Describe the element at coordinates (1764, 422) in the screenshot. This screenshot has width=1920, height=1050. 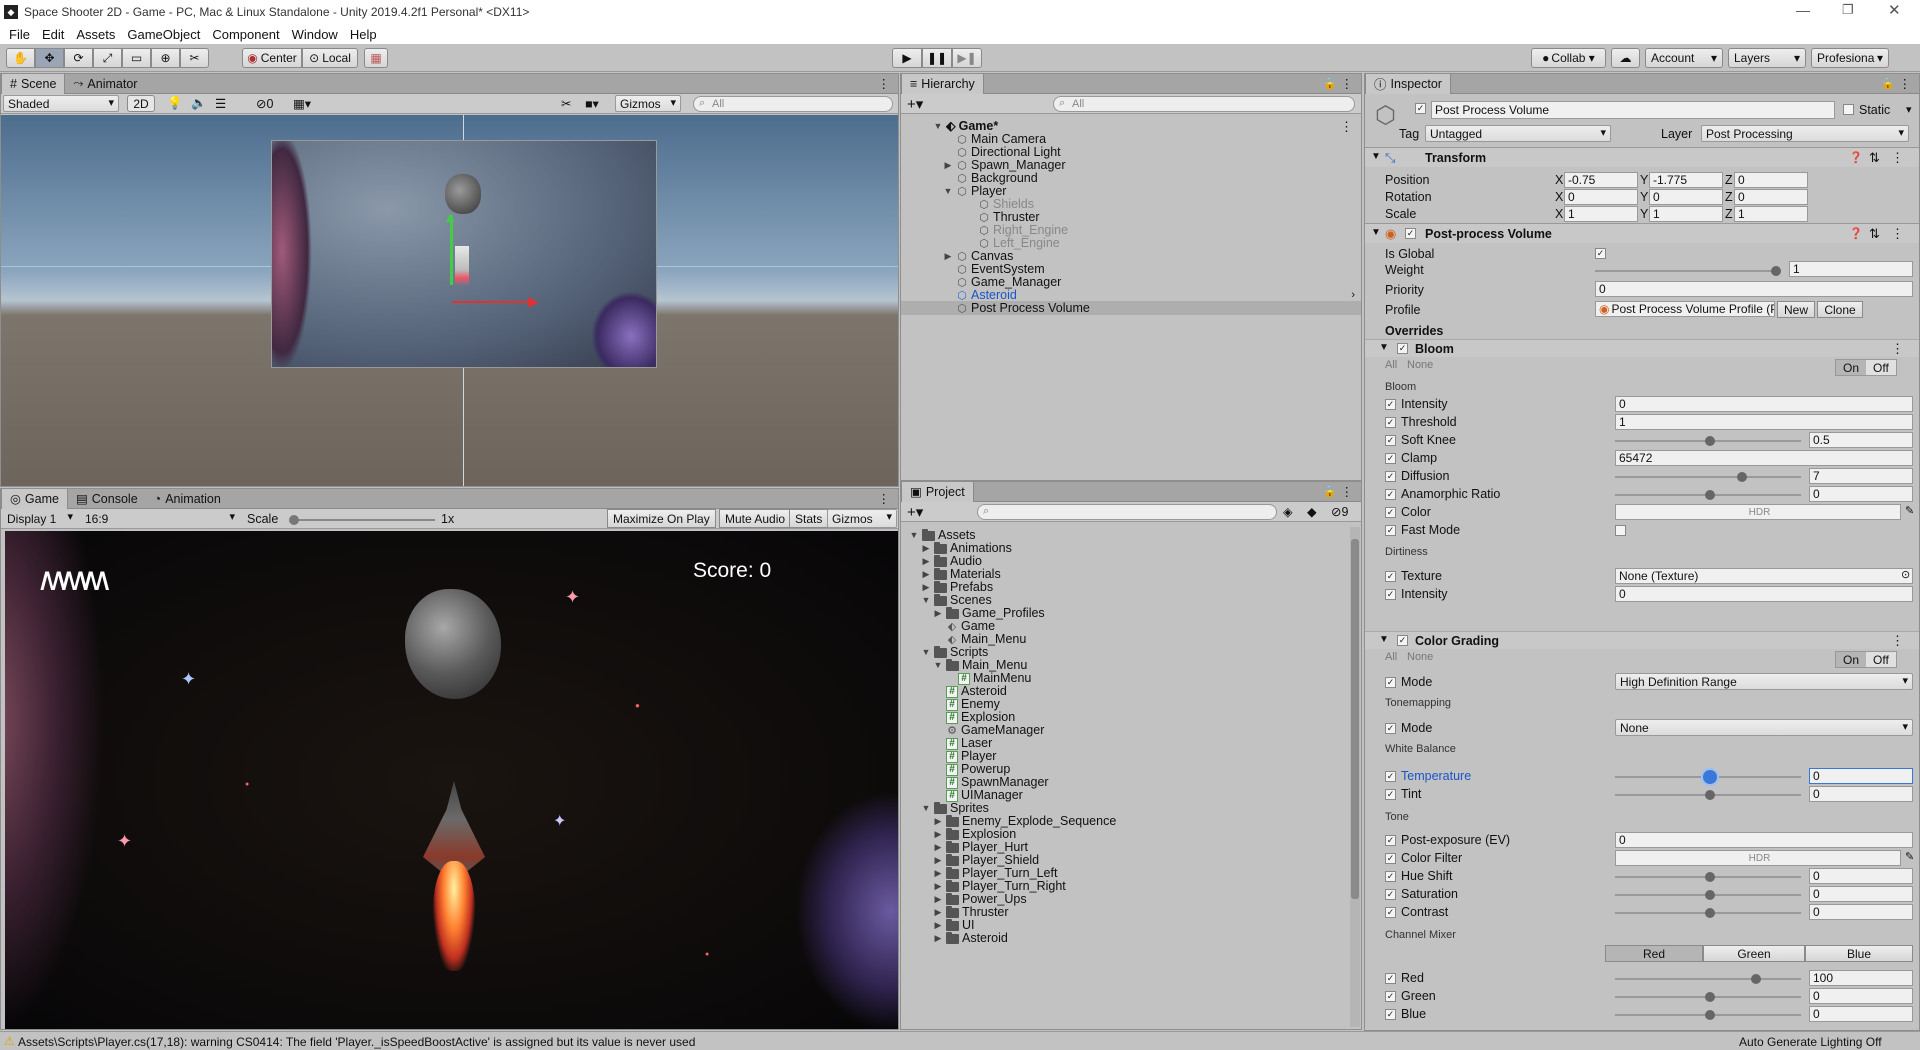
I see `bloom-threshold-input: 1` at that location.